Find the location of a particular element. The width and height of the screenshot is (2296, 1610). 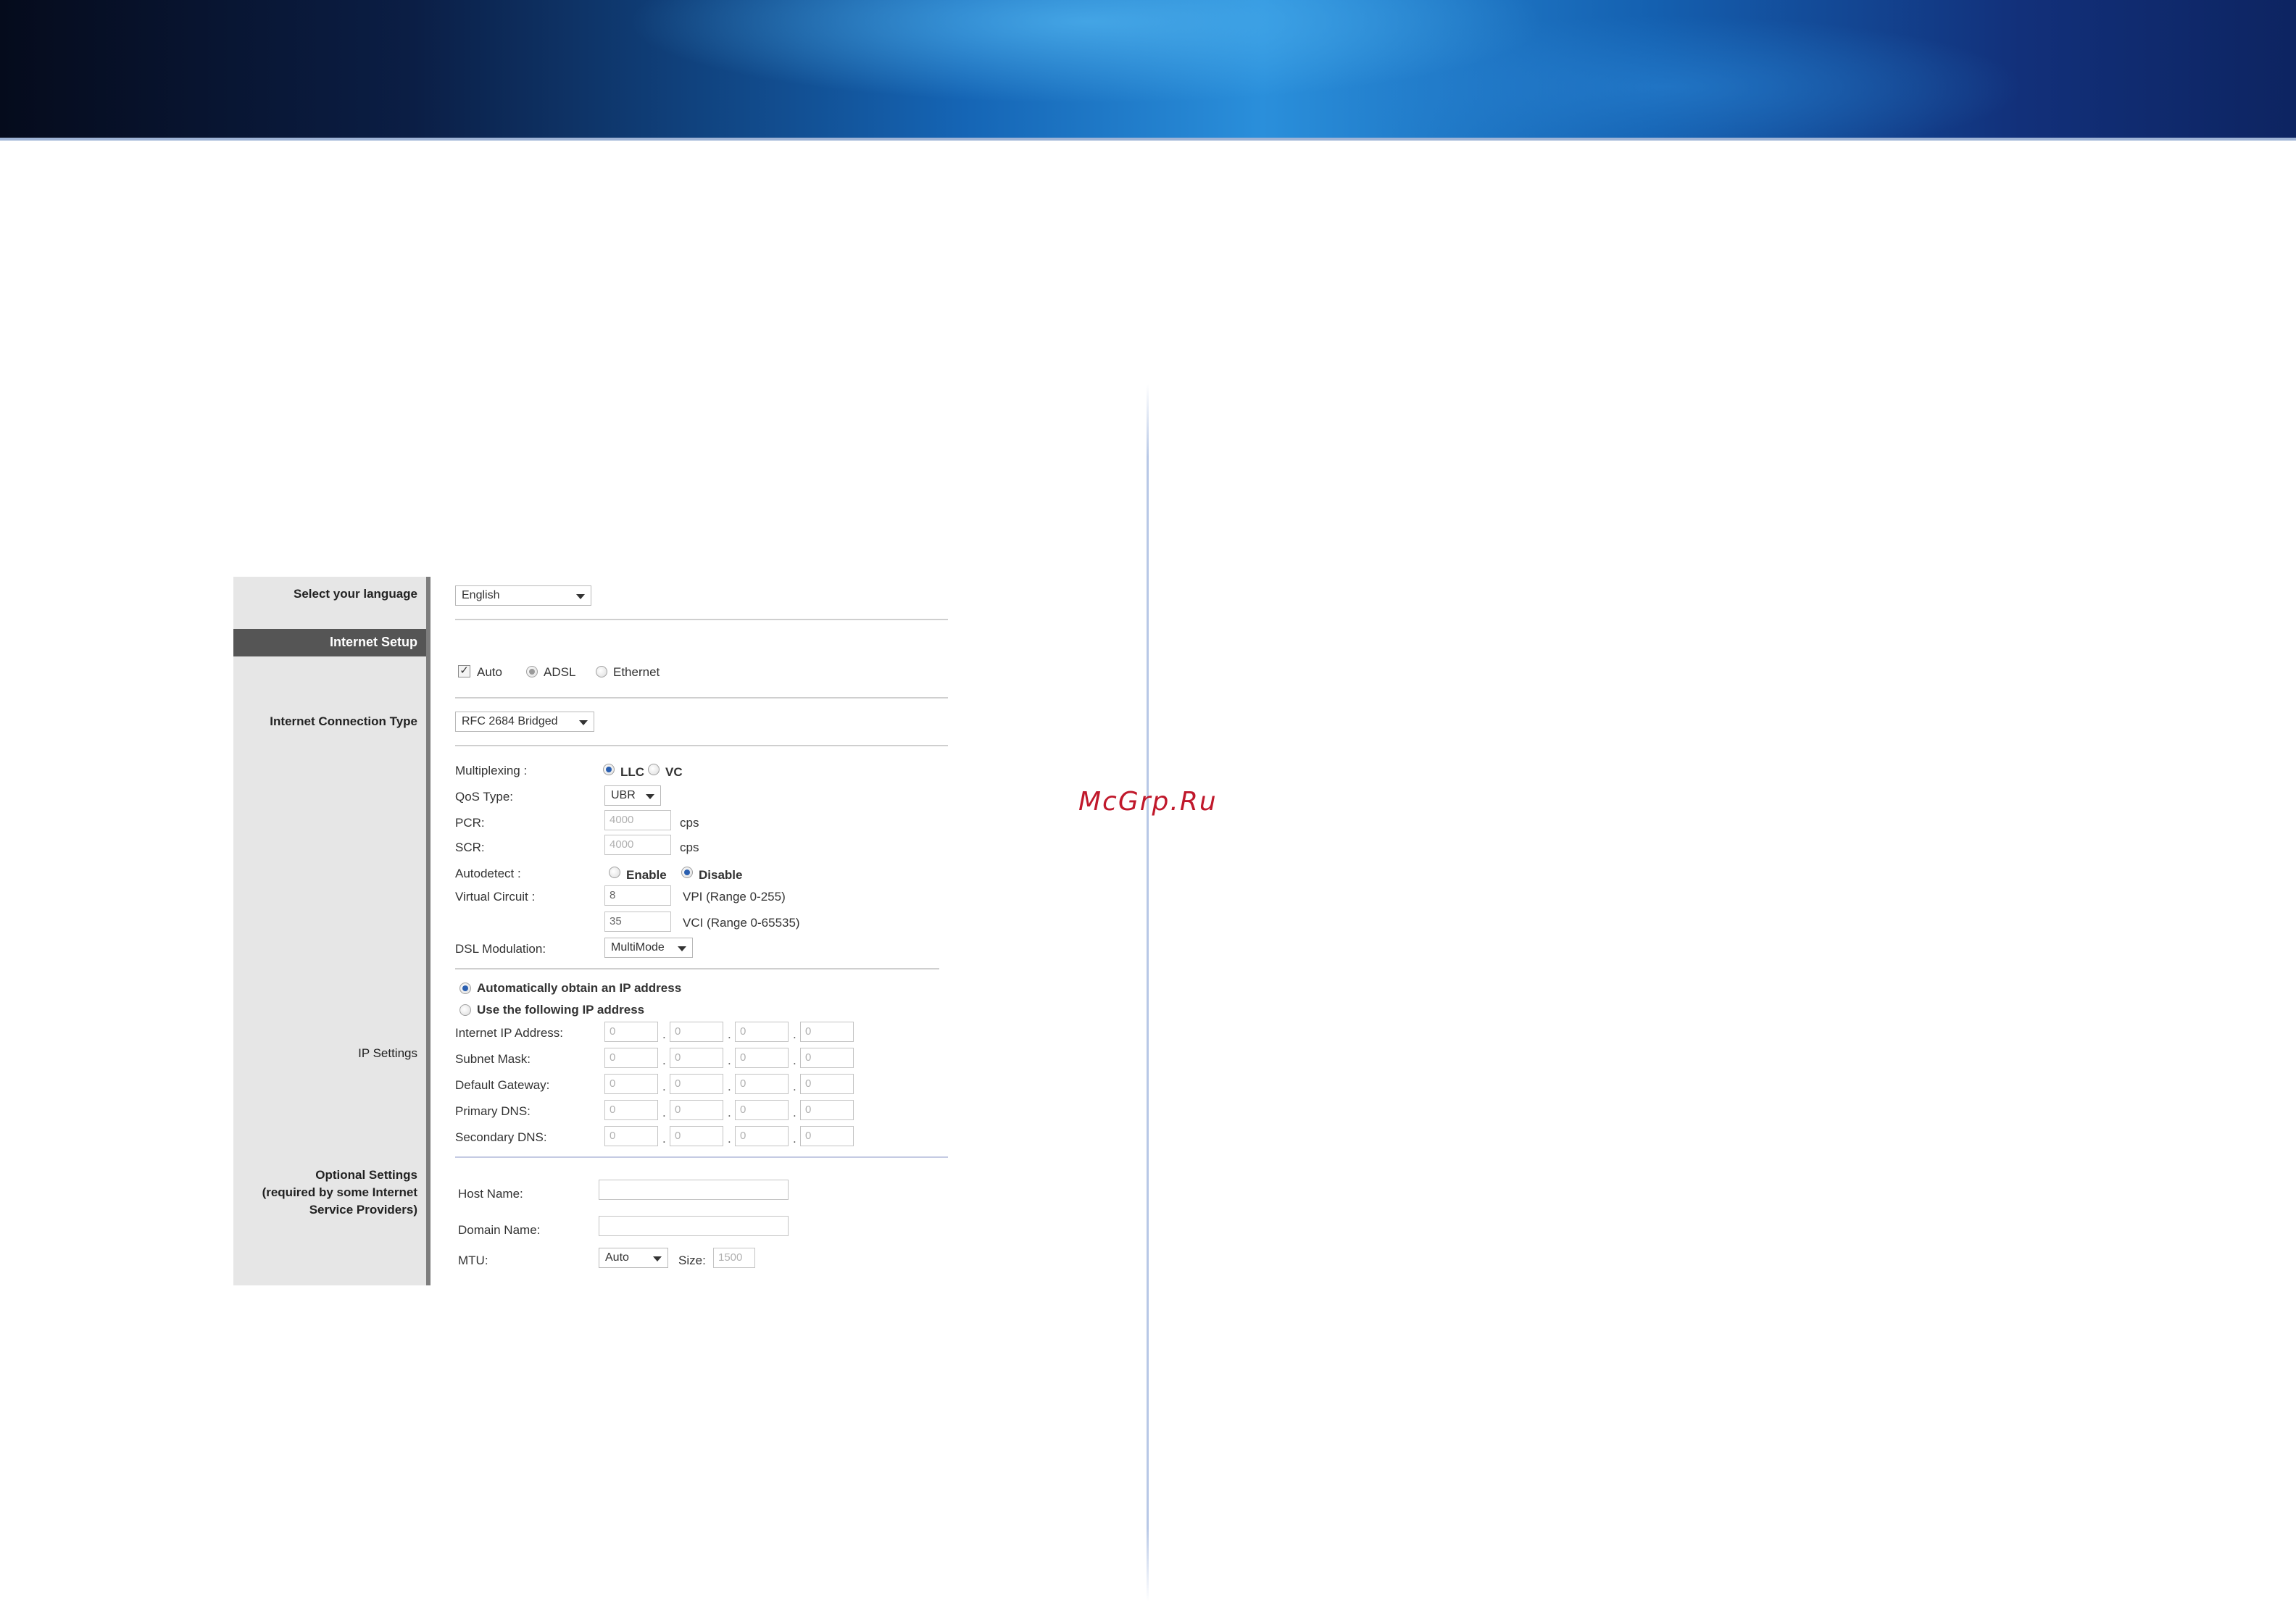

llc-radio is located at coordinates (609, 770).